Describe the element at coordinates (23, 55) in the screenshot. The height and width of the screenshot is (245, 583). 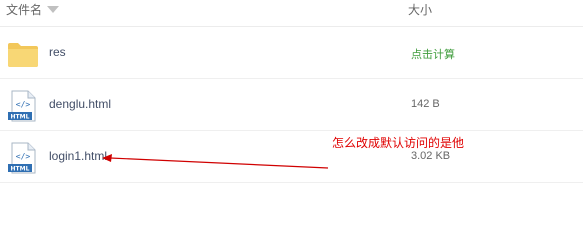
I see `folder-icon` at that location.